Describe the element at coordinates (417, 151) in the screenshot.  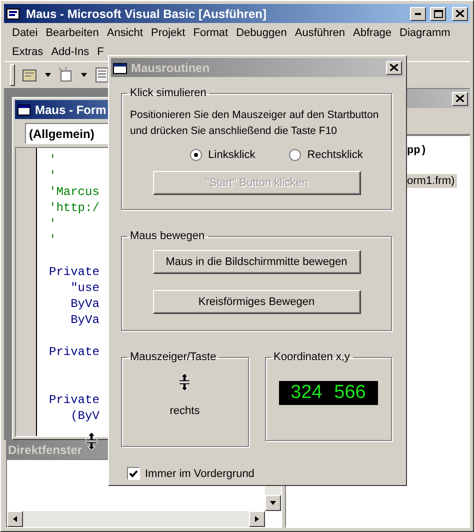
I see `tree-item: pp)` at that location.